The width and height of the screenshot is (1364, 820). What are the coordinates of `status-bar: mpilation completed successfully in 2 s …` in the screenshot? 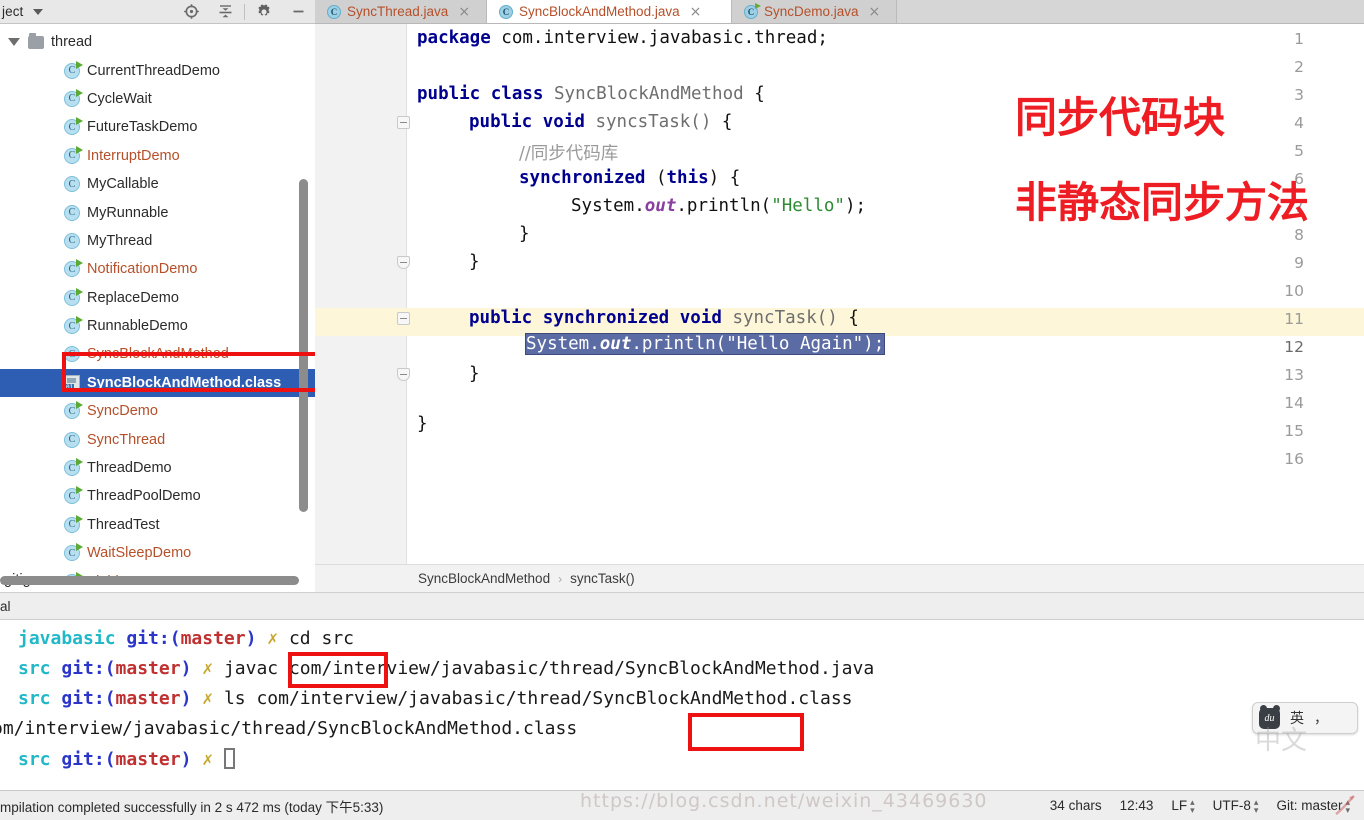 It's located at (682, 805).